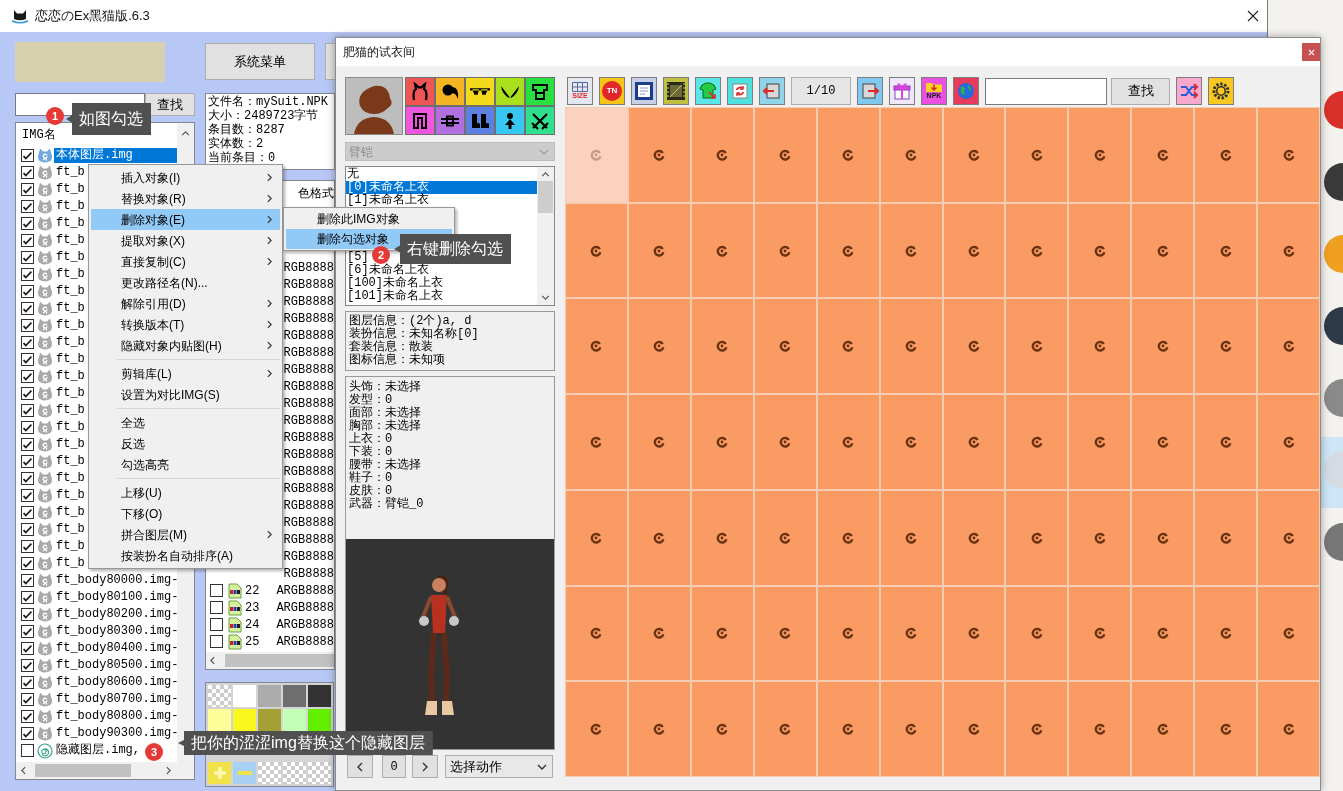  Describe the element at coordinates (252, 608) in the screenshot. I see `frame-number: 23` at that location.